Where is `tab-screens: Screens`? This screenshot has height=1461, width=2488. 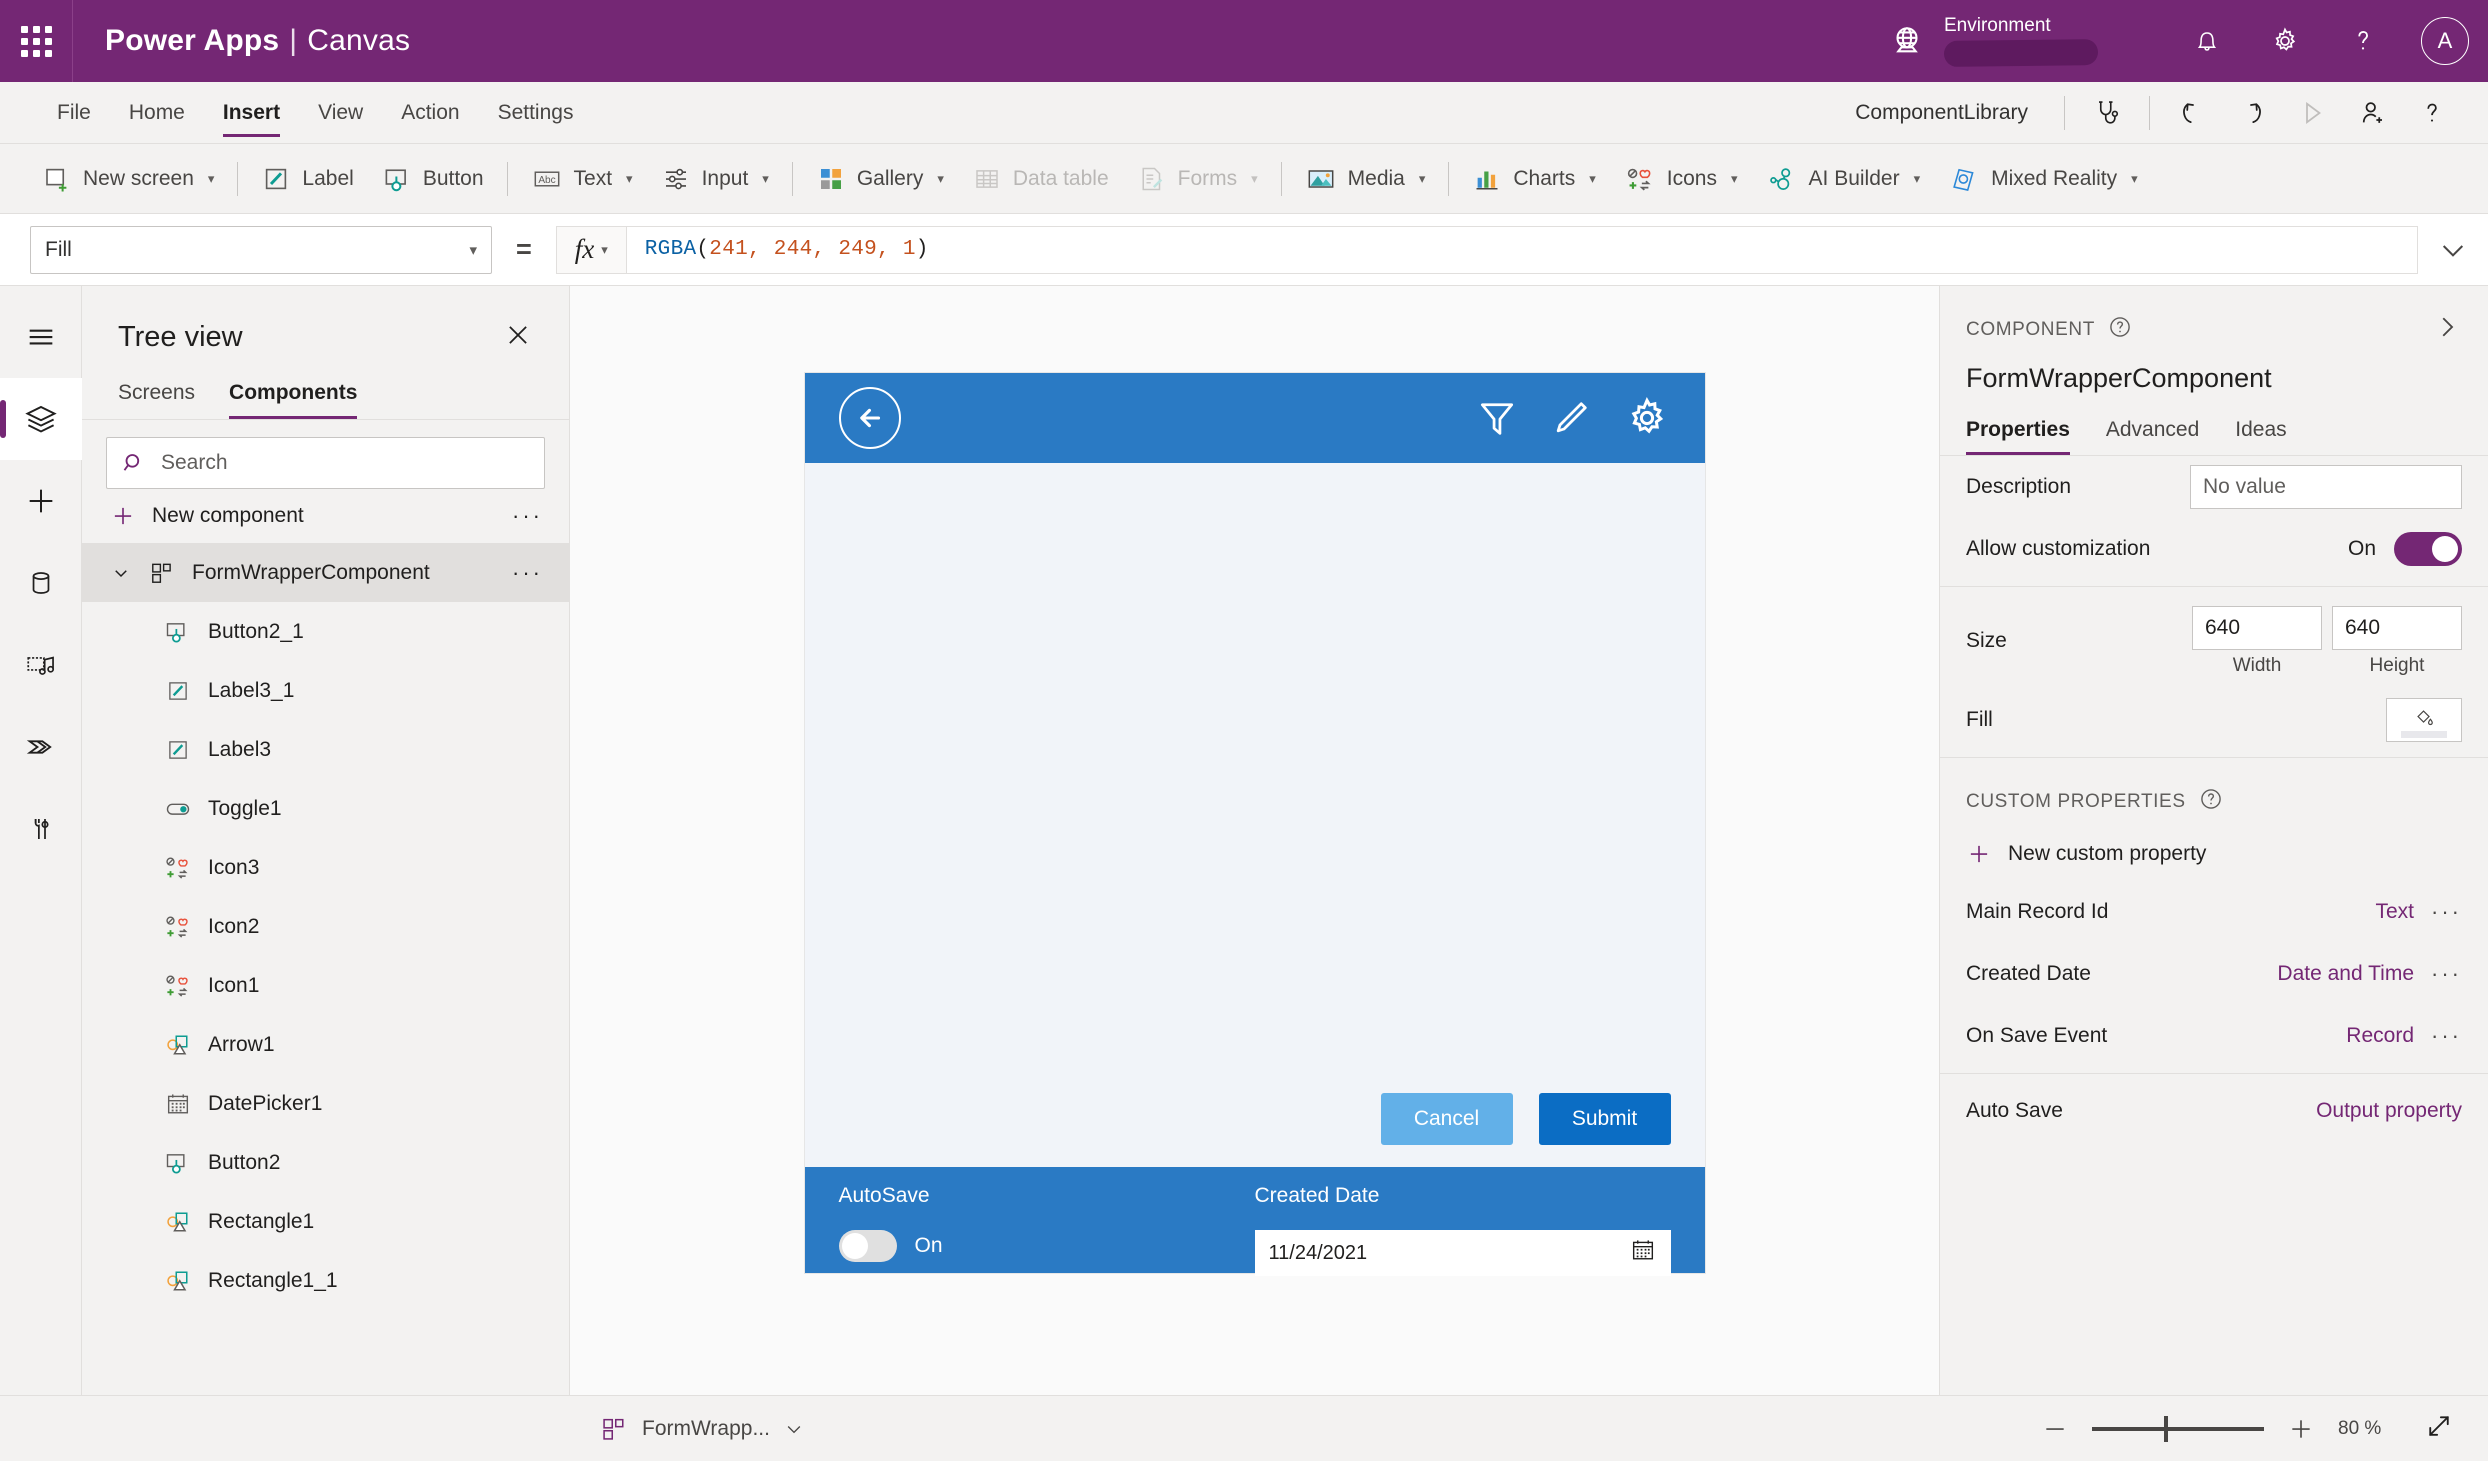 tab-screens: Screens is located at coordinates (156, 395).